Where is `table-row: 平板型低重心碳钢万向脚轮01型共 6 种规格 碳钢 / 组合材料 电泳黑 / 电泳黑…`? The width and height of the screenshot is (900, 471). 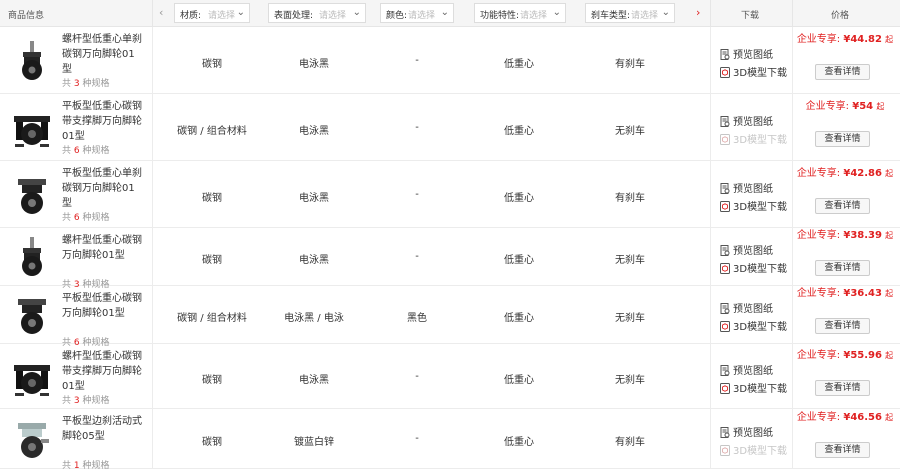 table-row: 平板型低重心碳钢万向脚轮01型共 6 种规格 碳钢 / 组合材料 电泳黑 / 电泳黑… is located at coordinates (450, 317).